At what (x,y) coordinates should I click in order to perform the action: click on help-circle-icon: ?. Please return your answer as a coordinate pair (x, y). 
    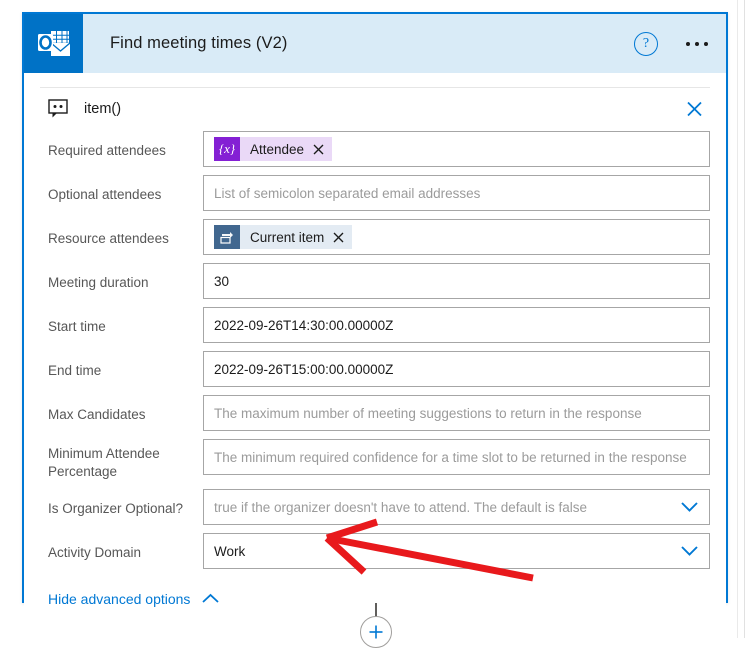
    Looking at the image, I should click on (646, 43).